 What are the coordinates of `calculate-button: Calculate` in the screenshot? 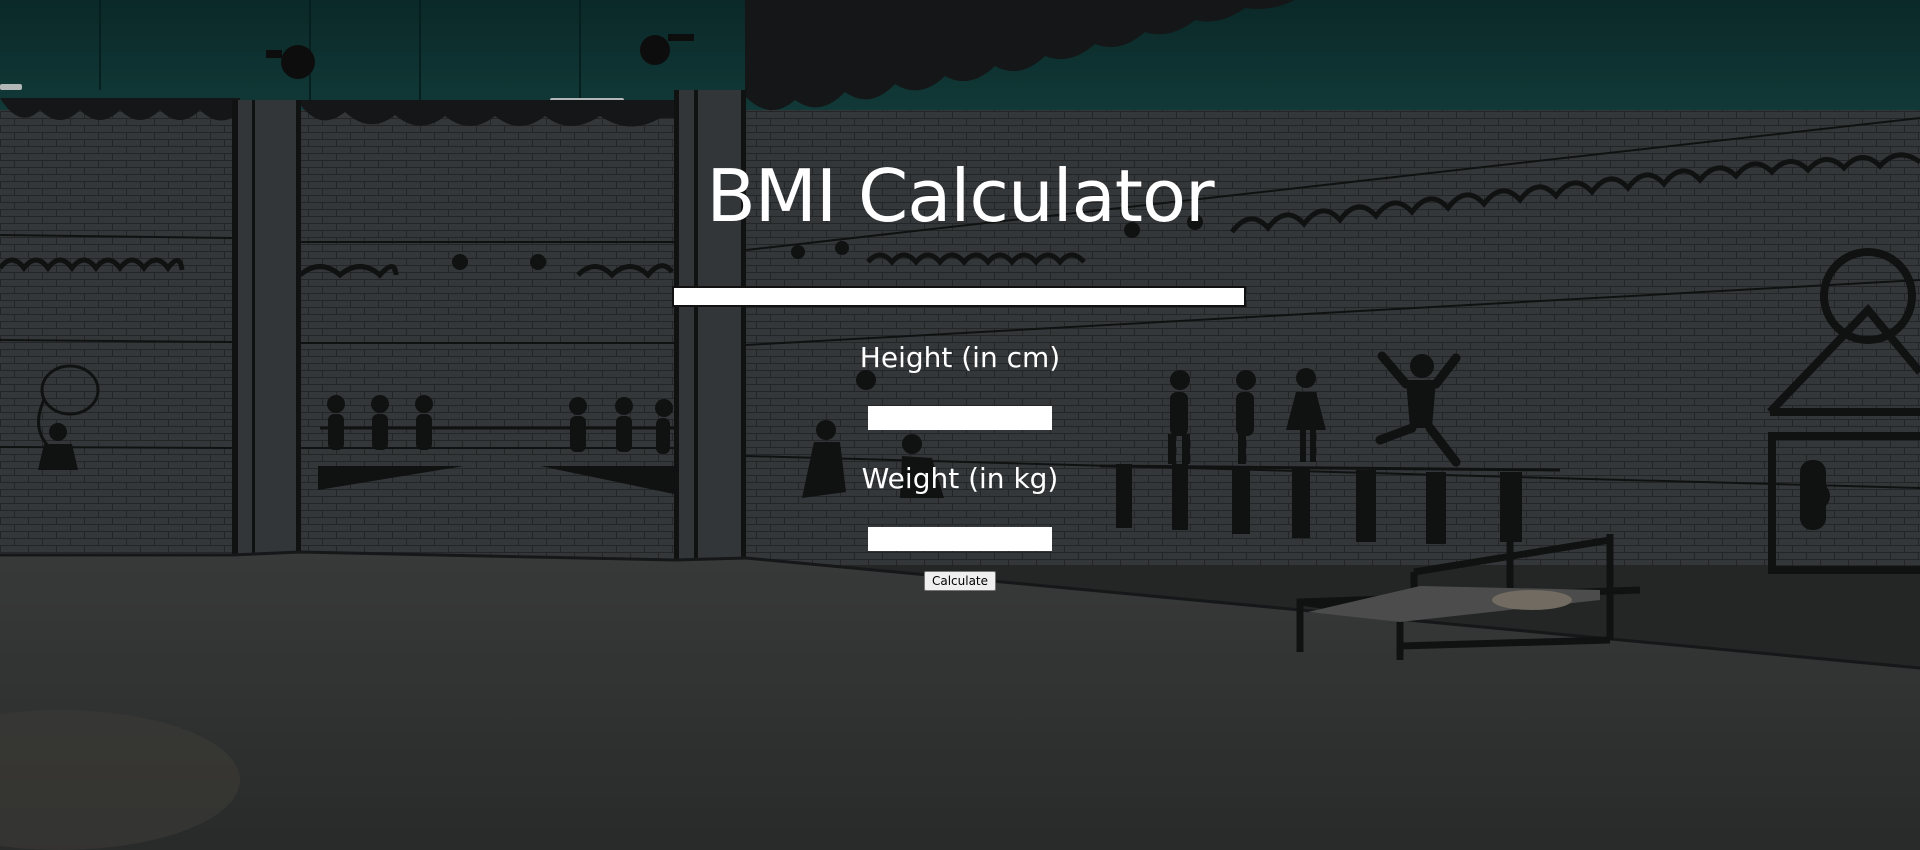 It's located at (960, 581).